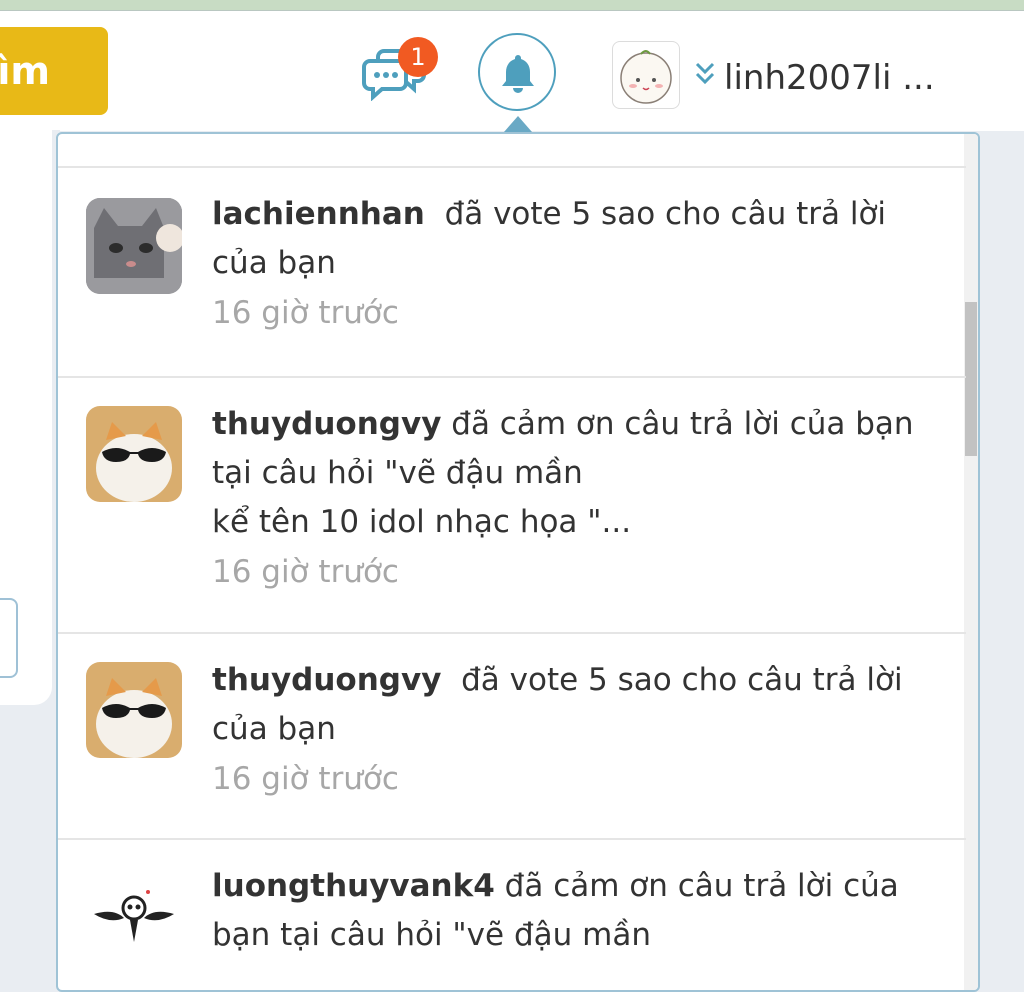 Image resolution: width=1024 pixels, height=992 pixels. What do you see at coordinates (54, 71) in the screenshot?
I see `search-button: ìm` at bounding box center [54, 71].